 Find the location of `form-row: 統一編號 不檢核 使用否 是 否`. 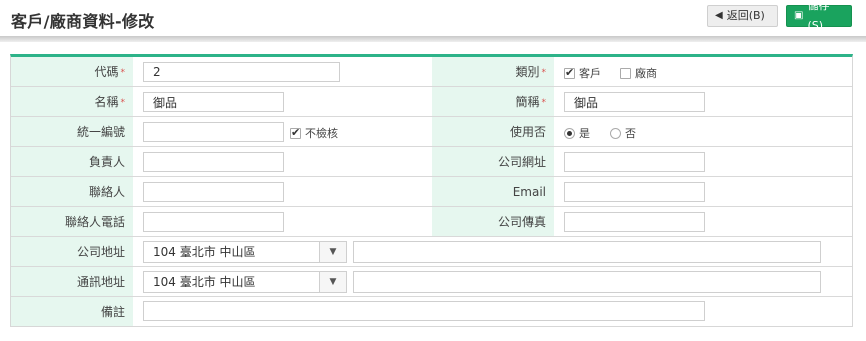

form-row: 統一編號 不檢核 使用否 是 否 is located at coordinates (431, 132).